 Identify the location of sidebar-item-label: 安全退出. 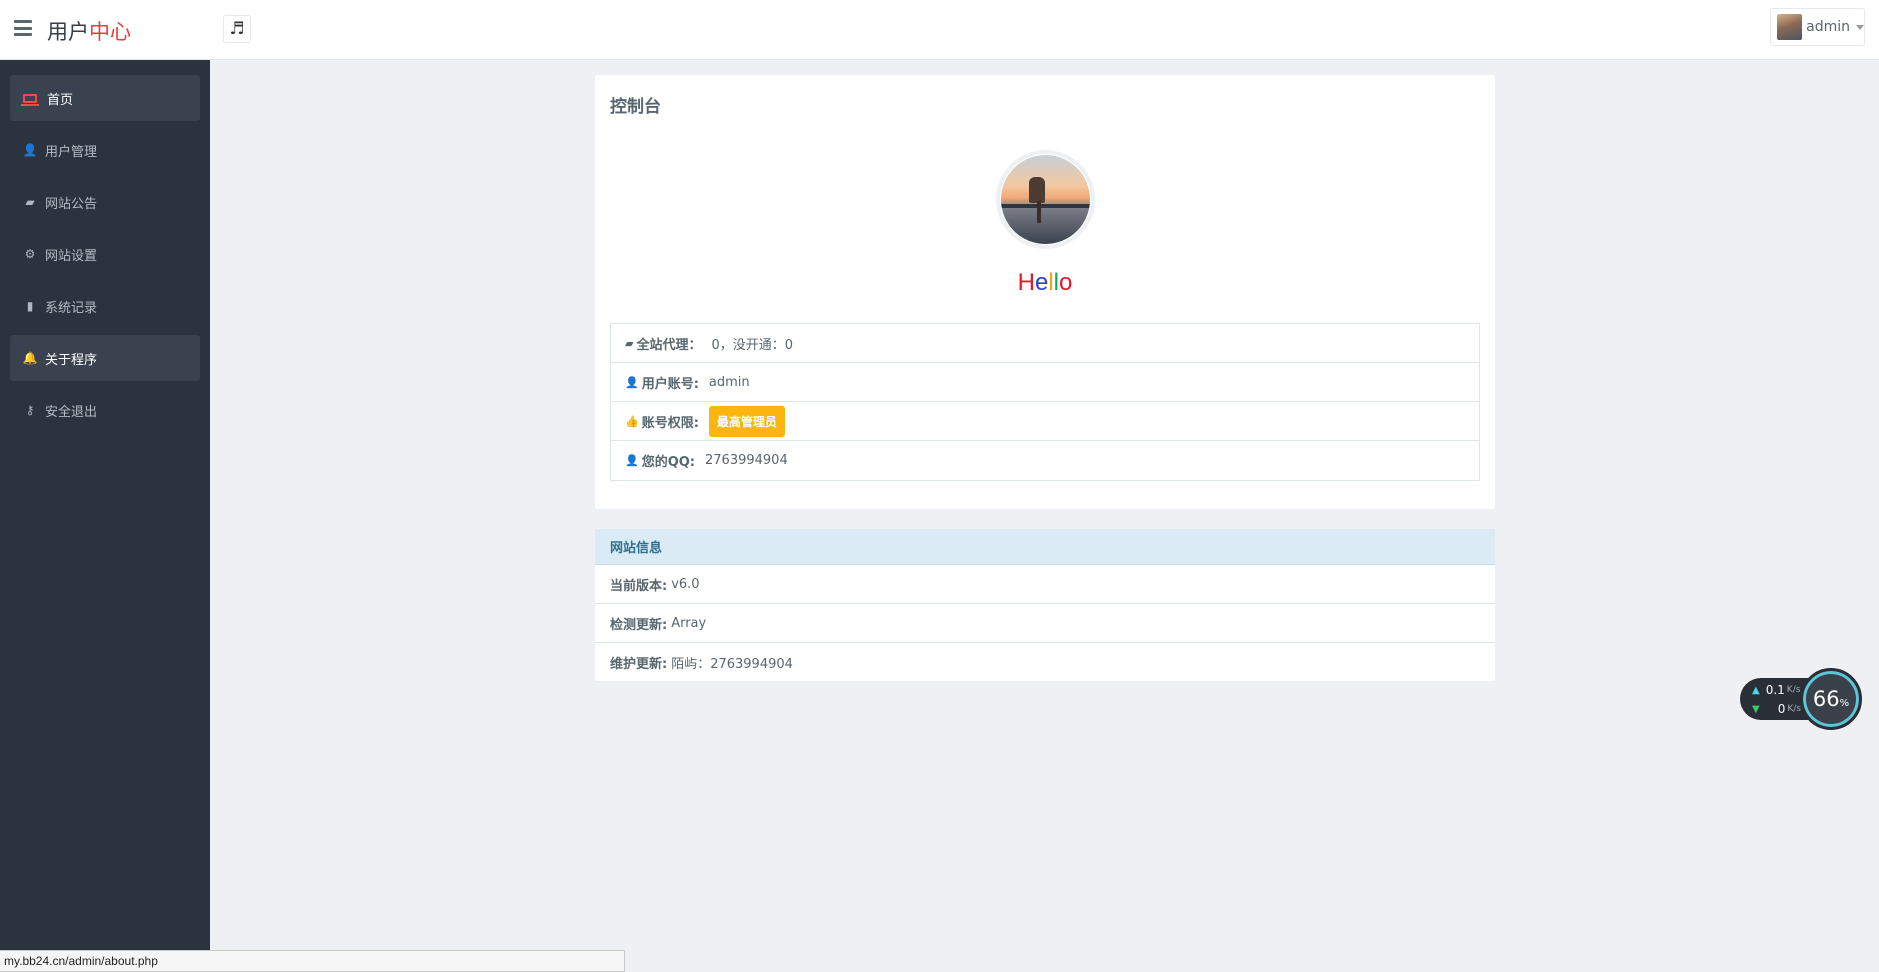
(71, 412).